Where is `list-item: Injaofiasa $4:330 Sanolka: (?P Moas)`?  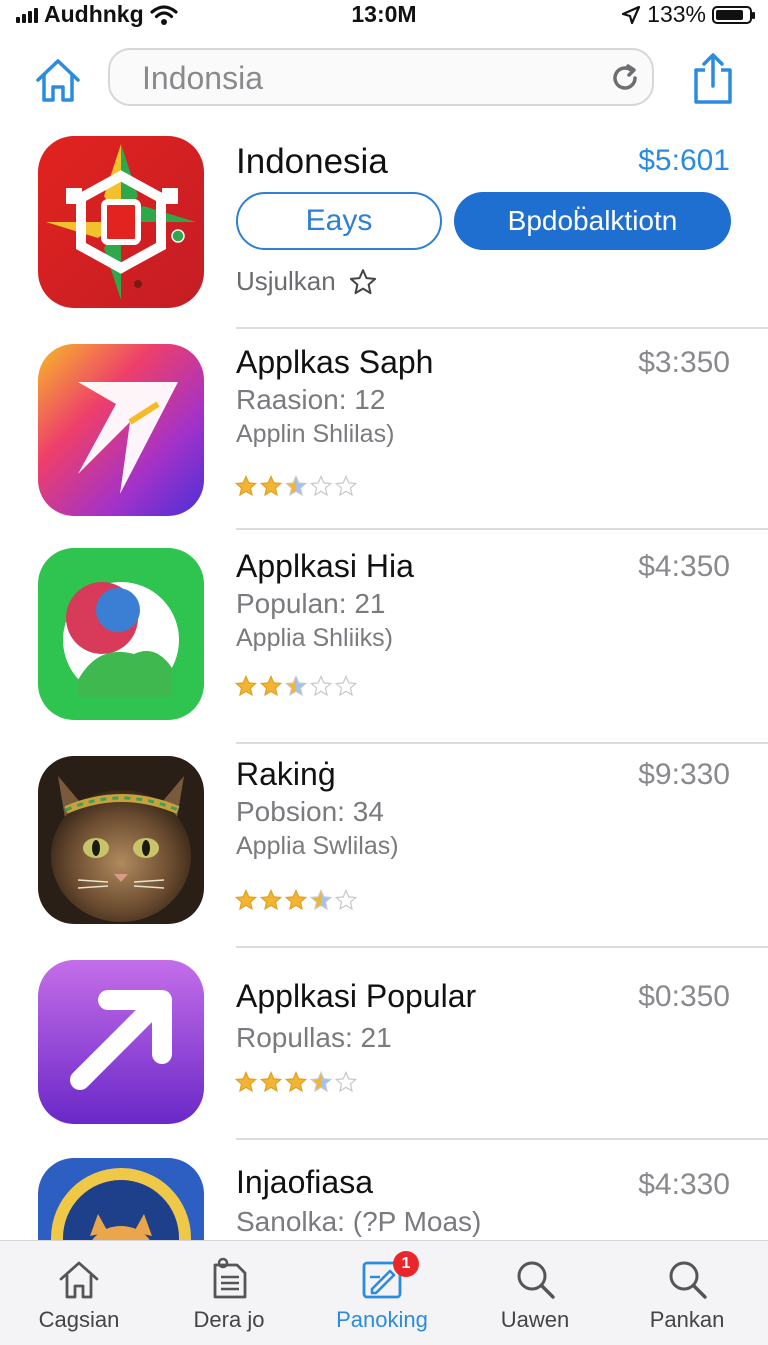
list-item: Injaofiasa $4:330 Sanolka: (?P Moas) is located at coordinates (384, 1199).